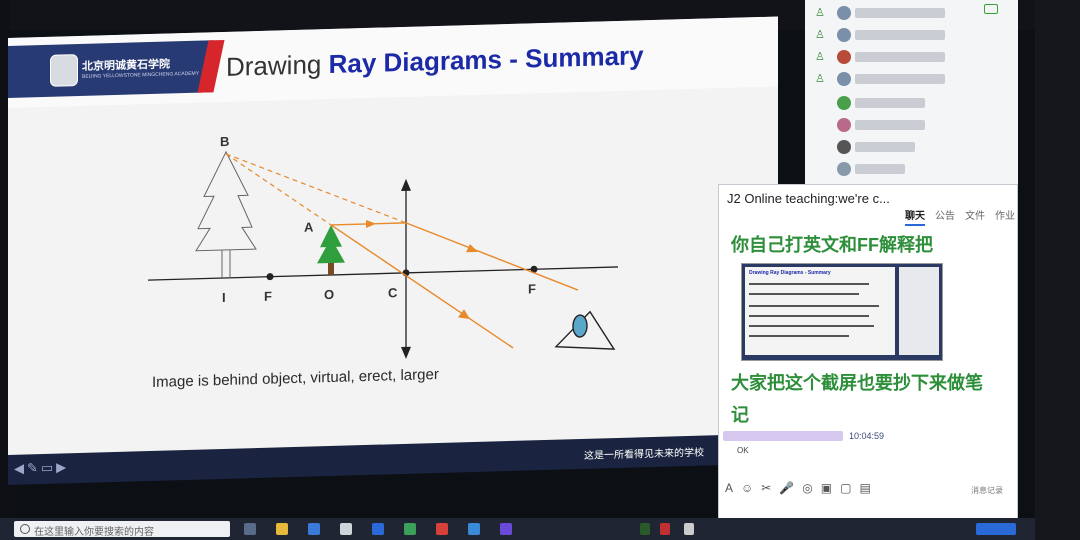  What do you see at coordinates (996, 529) in the screenshot?
I see `send-button-taskbar` at bounding box center [996, 529].